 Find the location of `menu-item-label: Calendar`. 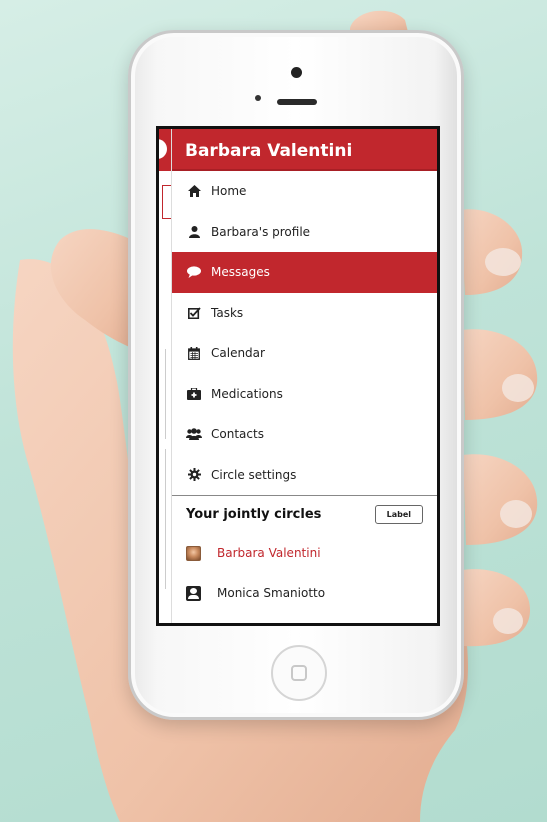

menu-item-label: Calendar is located at coordinates (238, 353).